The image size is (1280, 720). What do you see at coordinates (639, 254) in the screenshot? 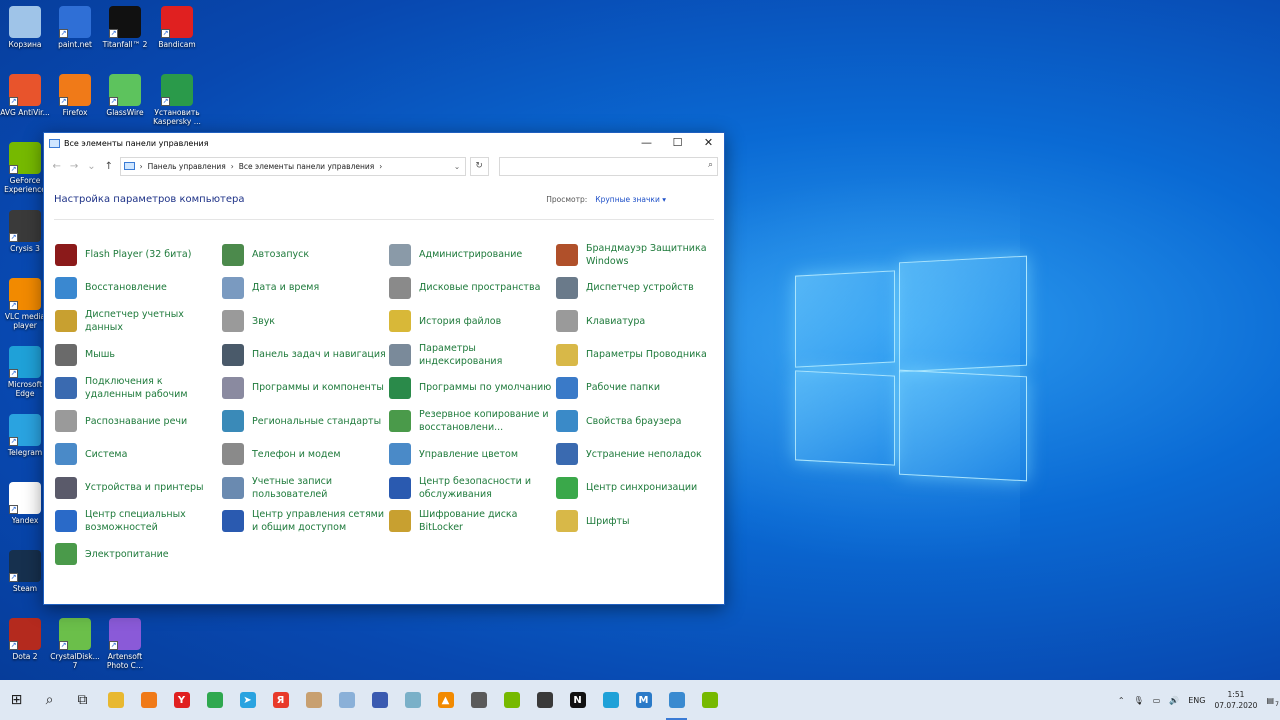
I see `control-panel-item: Брандмауэр Защитника Windows` at bounding box center [639, 254].